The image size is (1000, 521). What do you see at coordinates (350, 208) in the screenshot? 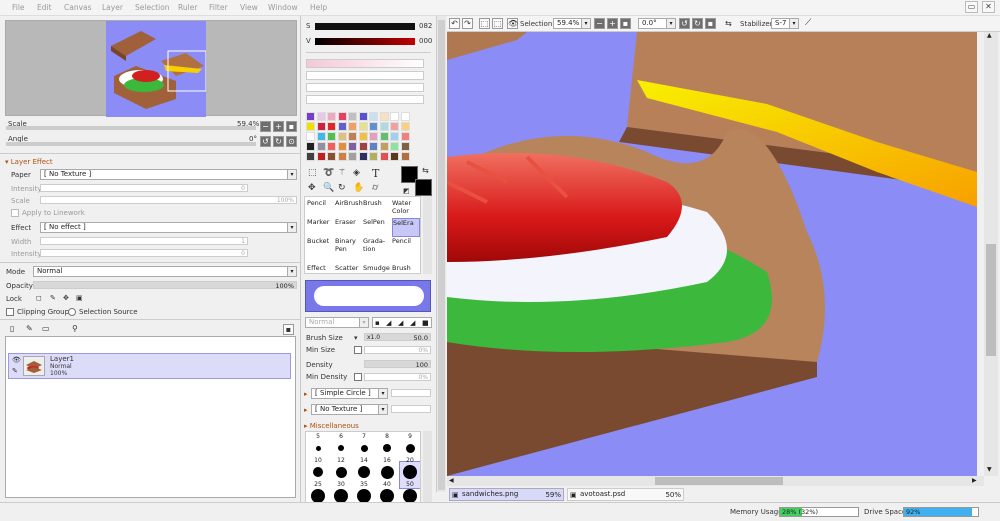
I see `tool-airbrush: AirBrush` at bounding box center [350, 208].